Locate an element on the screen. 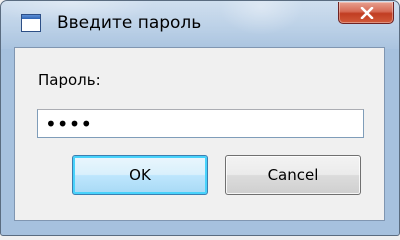  close-button is located at coordinates (366, 13).